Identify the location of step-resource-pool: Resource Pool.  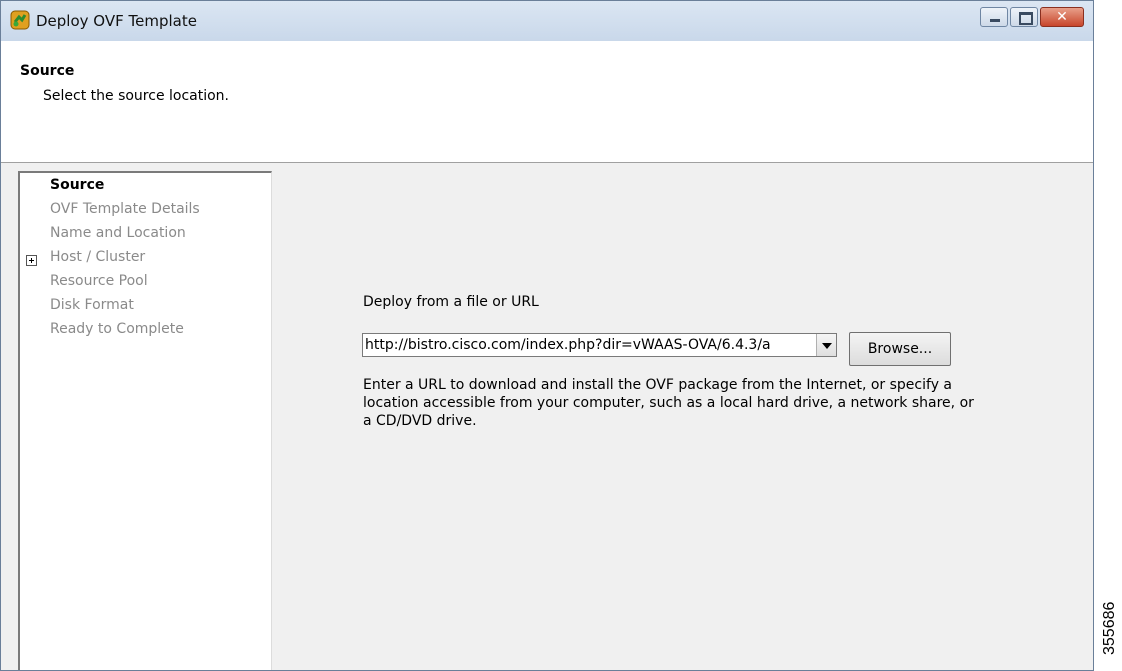
(99, 281).